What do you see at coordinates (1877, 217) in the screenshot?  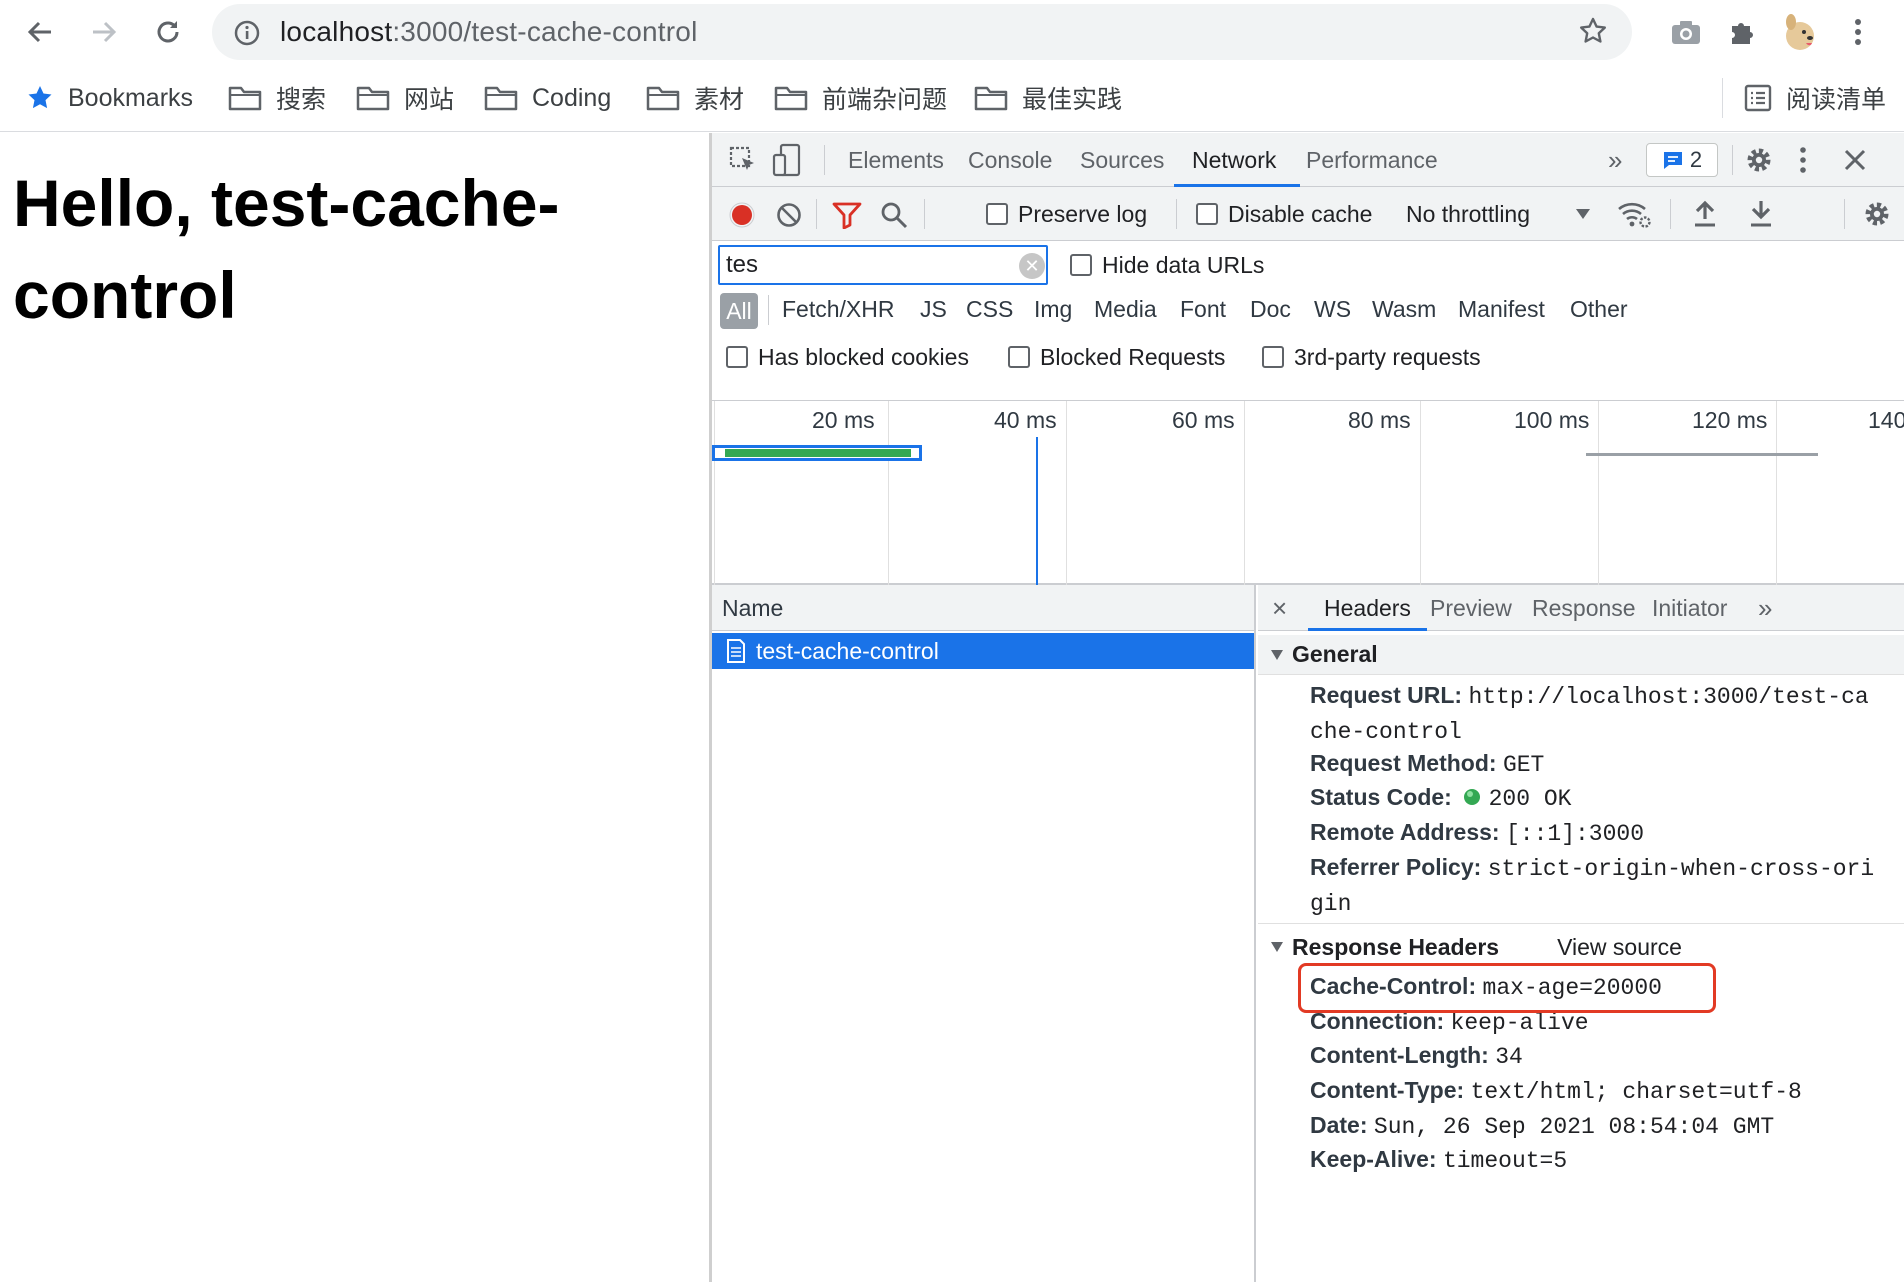 I see `network-settings-gear-icon` at bounding box center [1877, 217].